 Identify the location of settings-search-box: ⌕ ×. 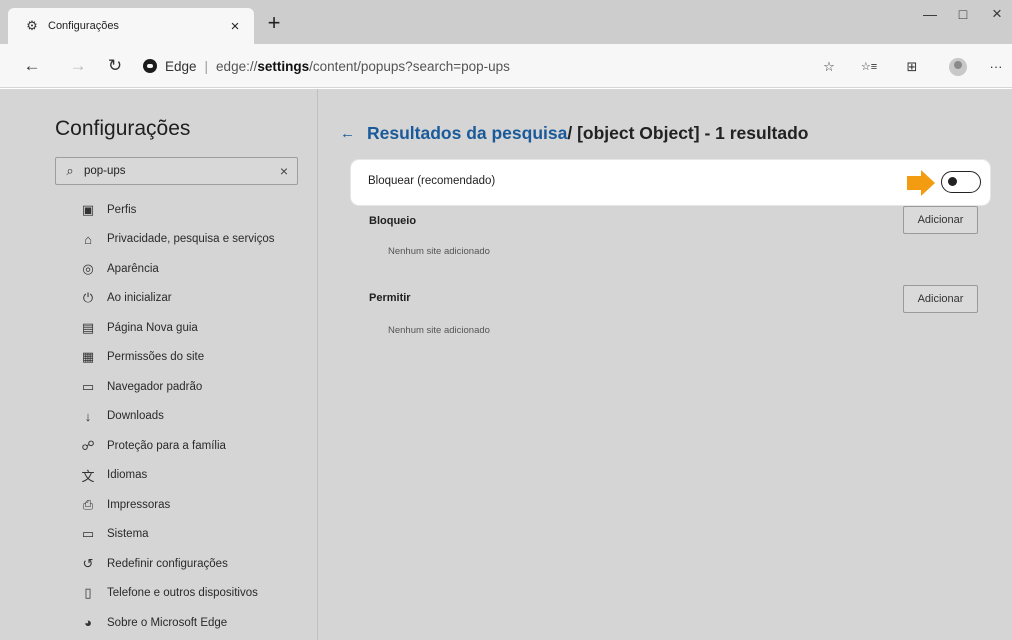
(176, 171).